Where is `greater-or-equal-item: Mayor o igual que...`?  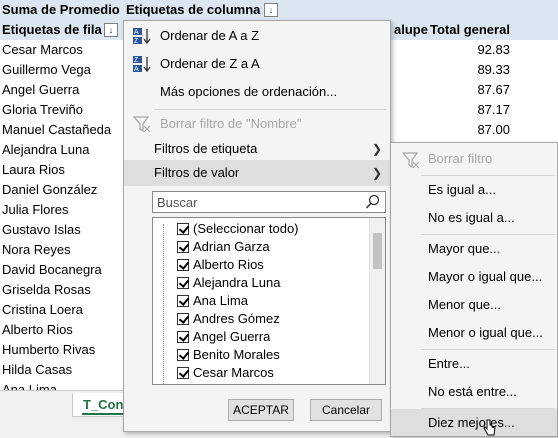
greater-or-equal-item: Mayor o igual que... is located at coordinates (474, 277).